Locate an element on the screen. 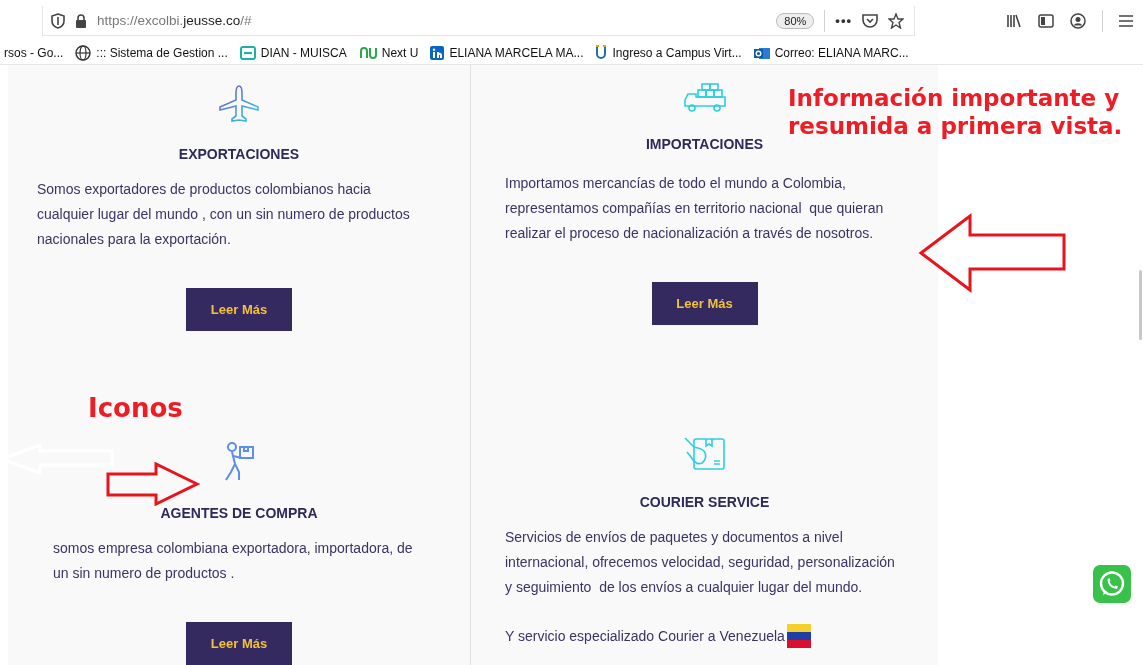 The image size is (1143, 665). bookmark: DIAN - MUISCA is located at coordinates (293, 53).